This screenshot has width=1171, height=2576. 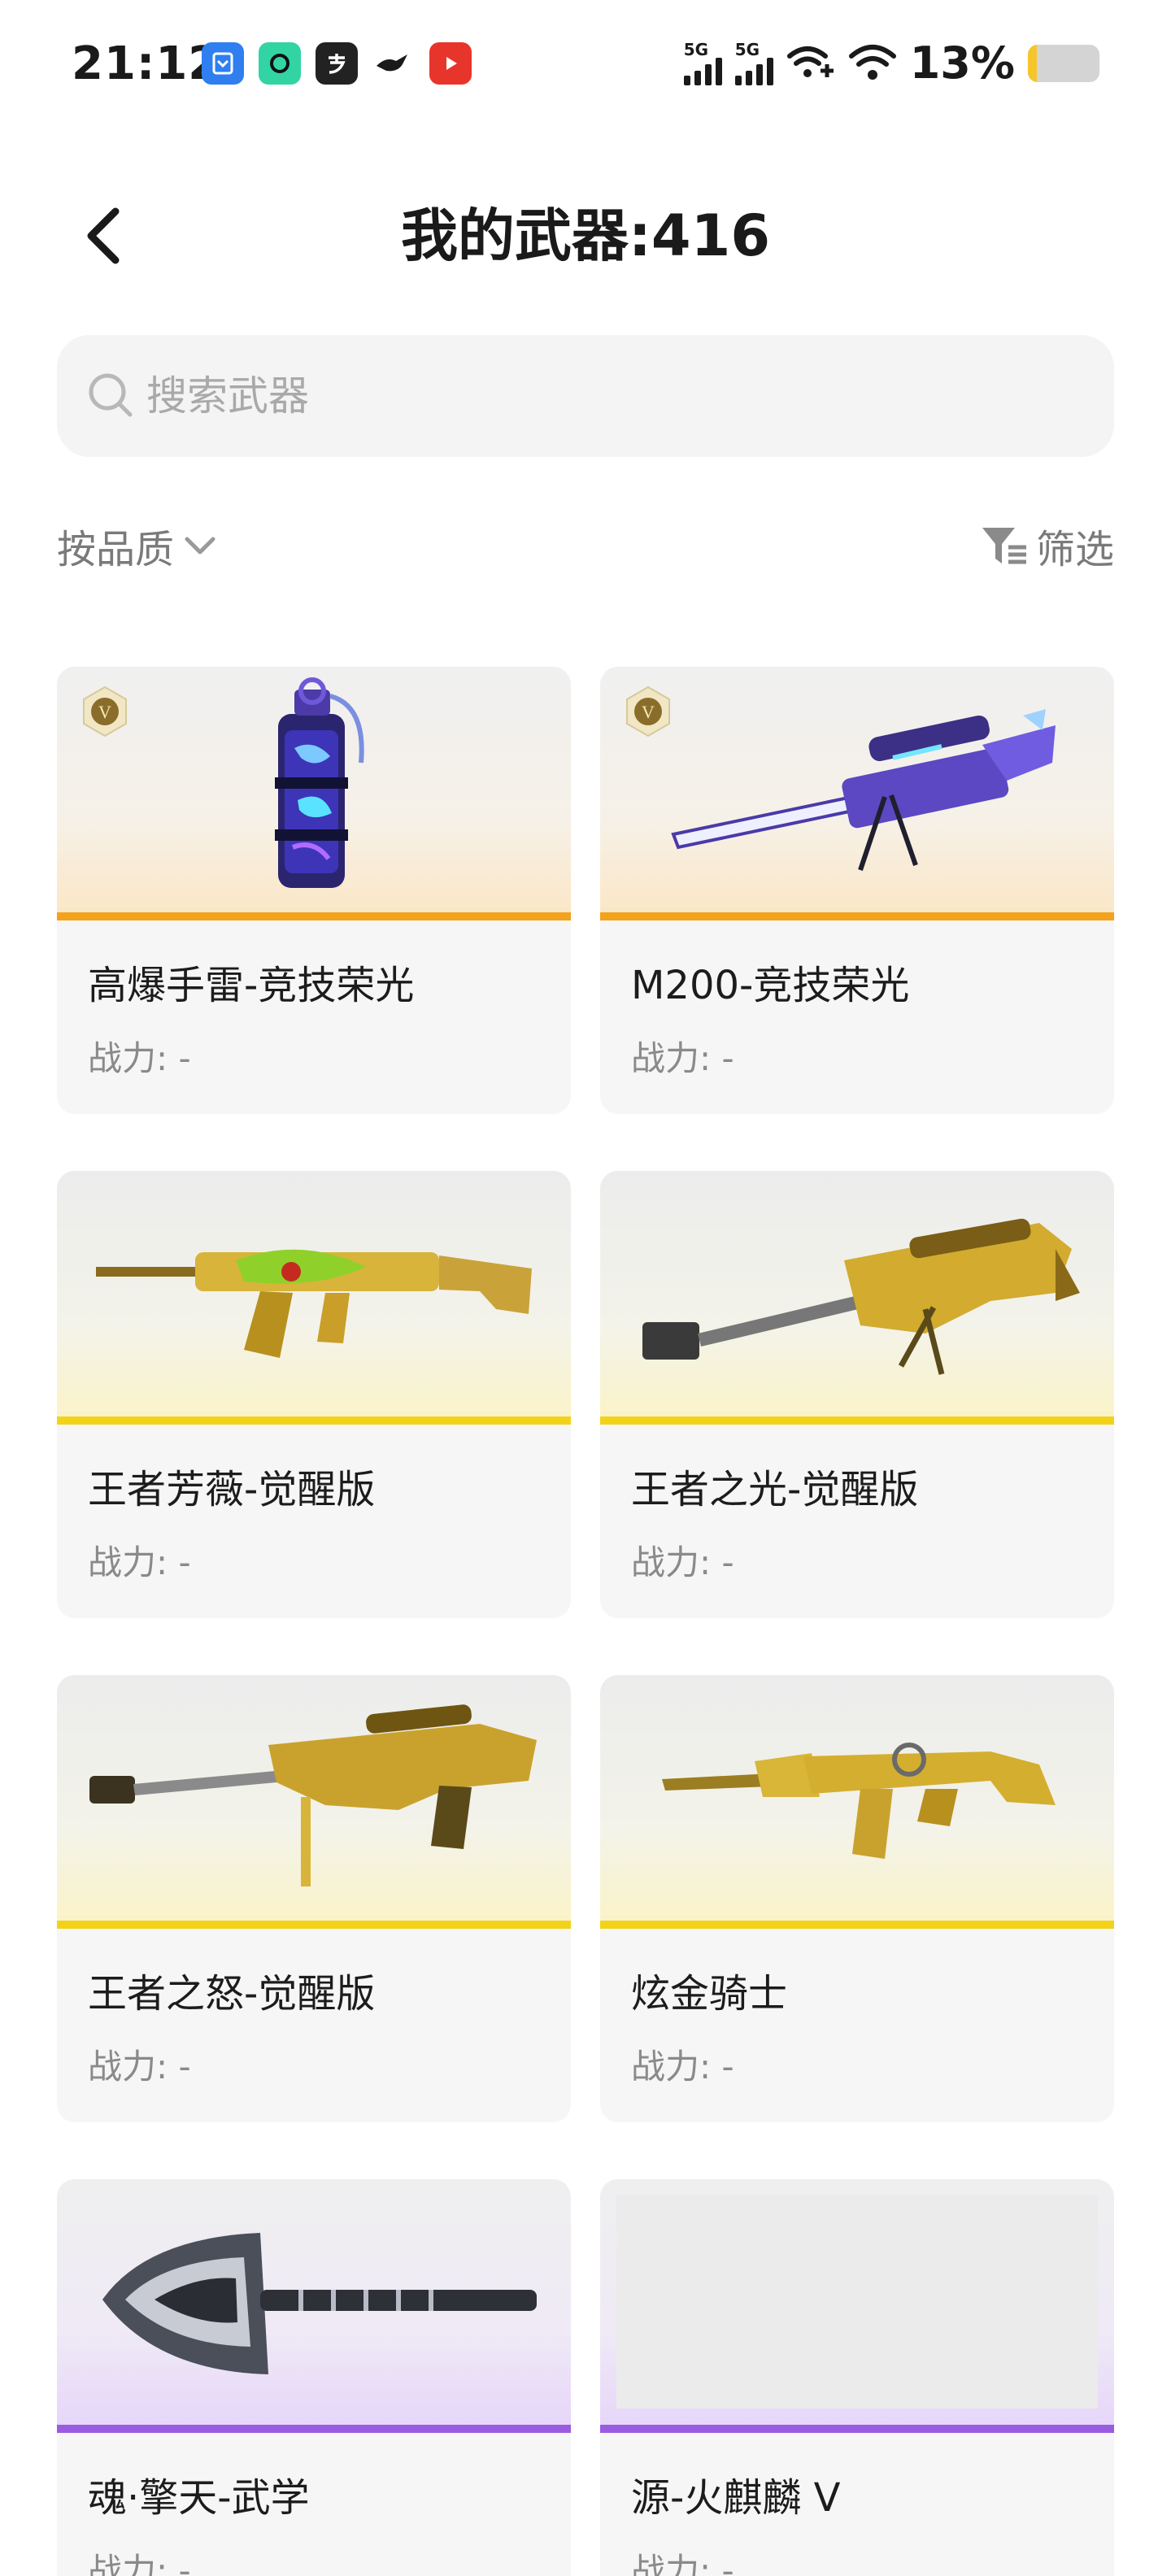 What do you see at coordinates (864, 790) in the screenshot?
I see `sniper-rifle-icon` at bounding box center [864, 790].